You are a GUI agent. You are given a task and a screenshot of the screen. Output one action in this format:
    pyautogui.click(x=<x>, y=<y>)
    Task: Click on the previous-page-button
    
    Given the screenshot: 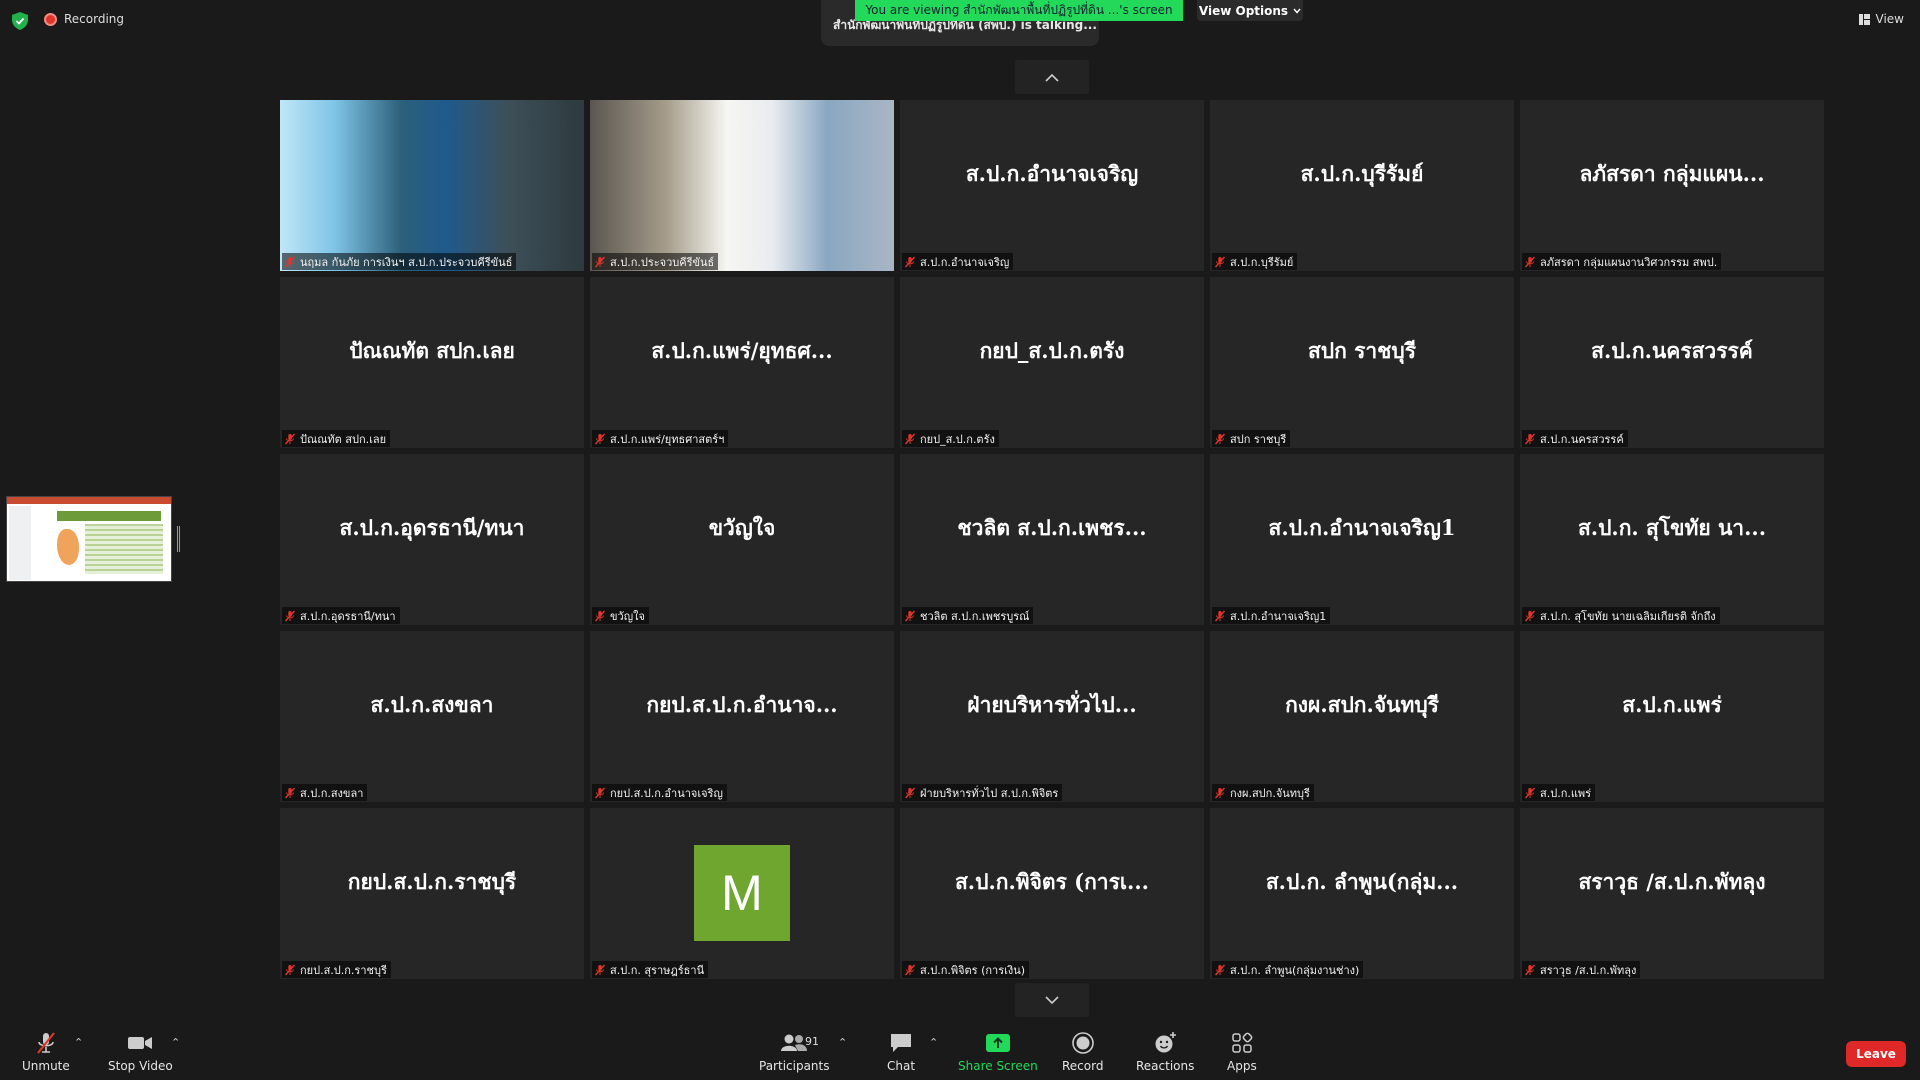 What is the action you would take?
    pyautogui.click(x=1052, y=77)
    